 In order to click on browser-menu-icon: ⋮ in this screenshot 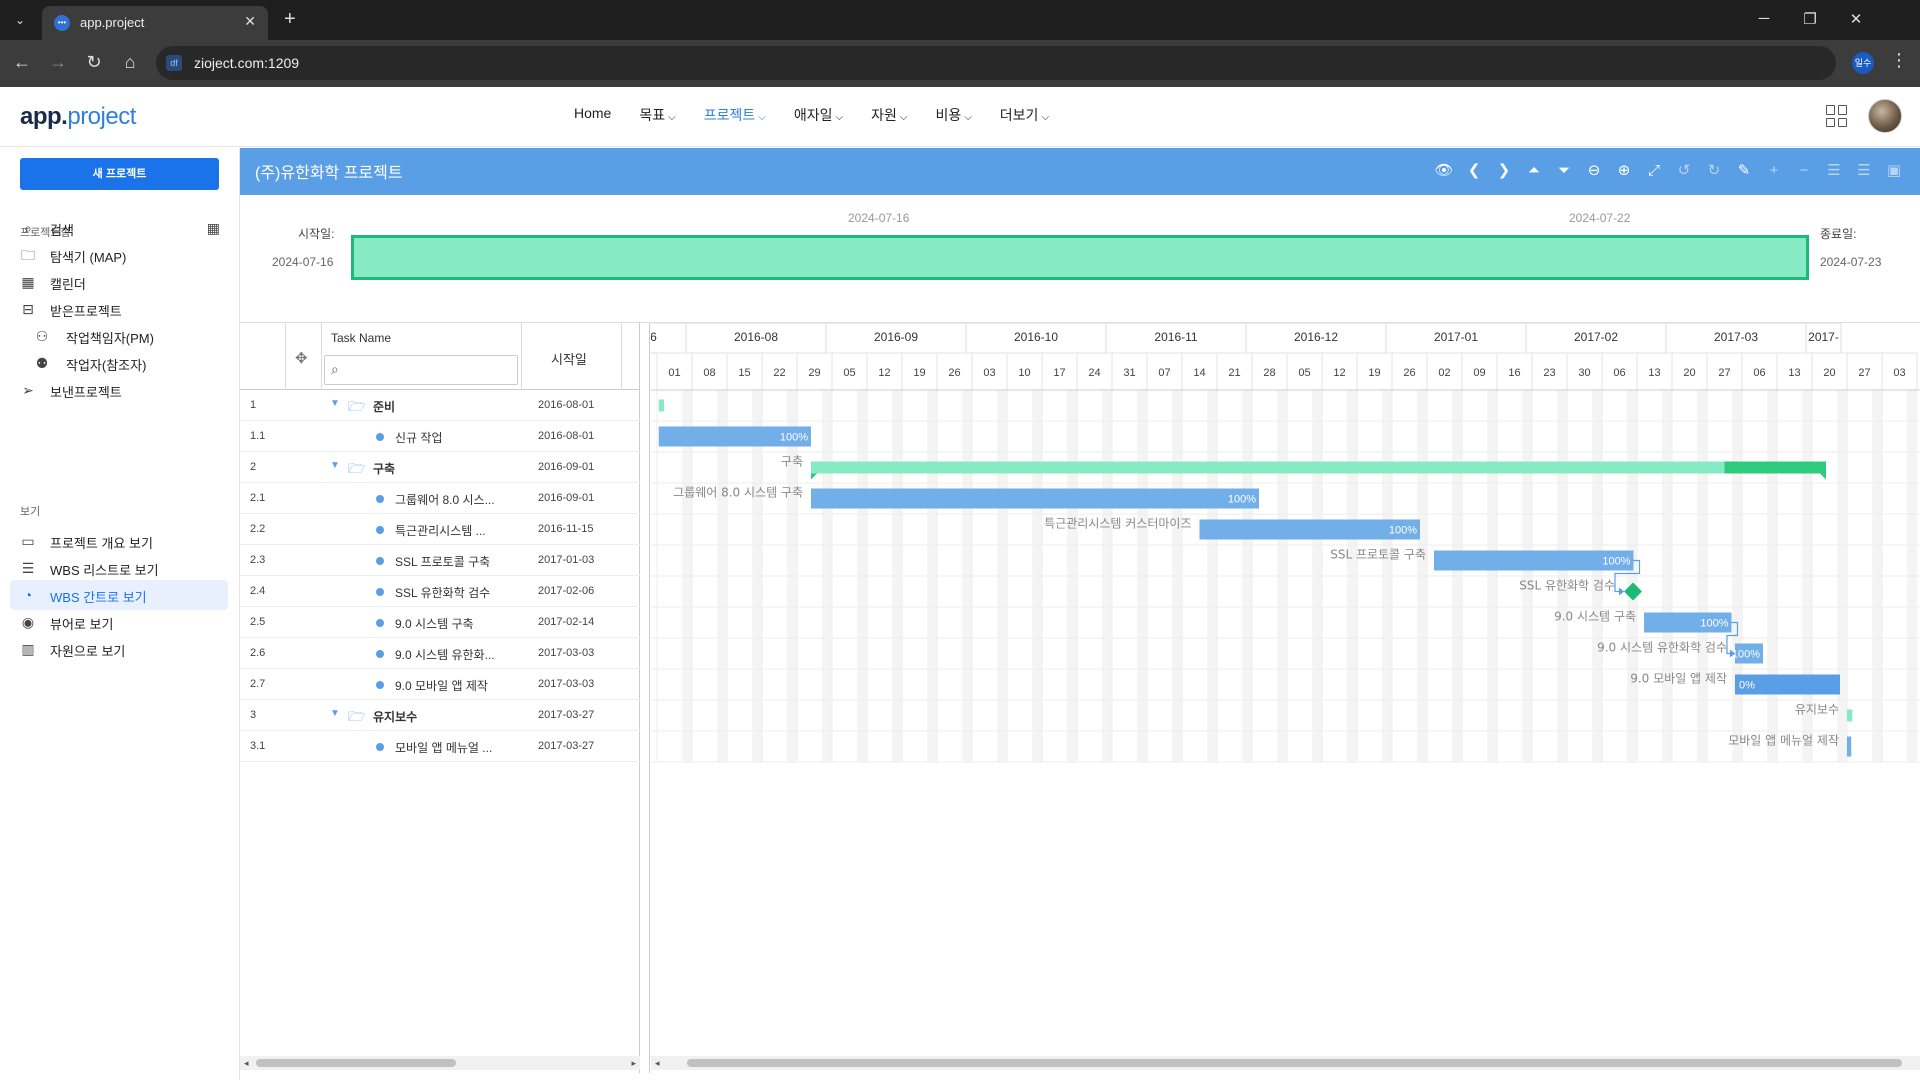, I will do `click(1899, 60)`.